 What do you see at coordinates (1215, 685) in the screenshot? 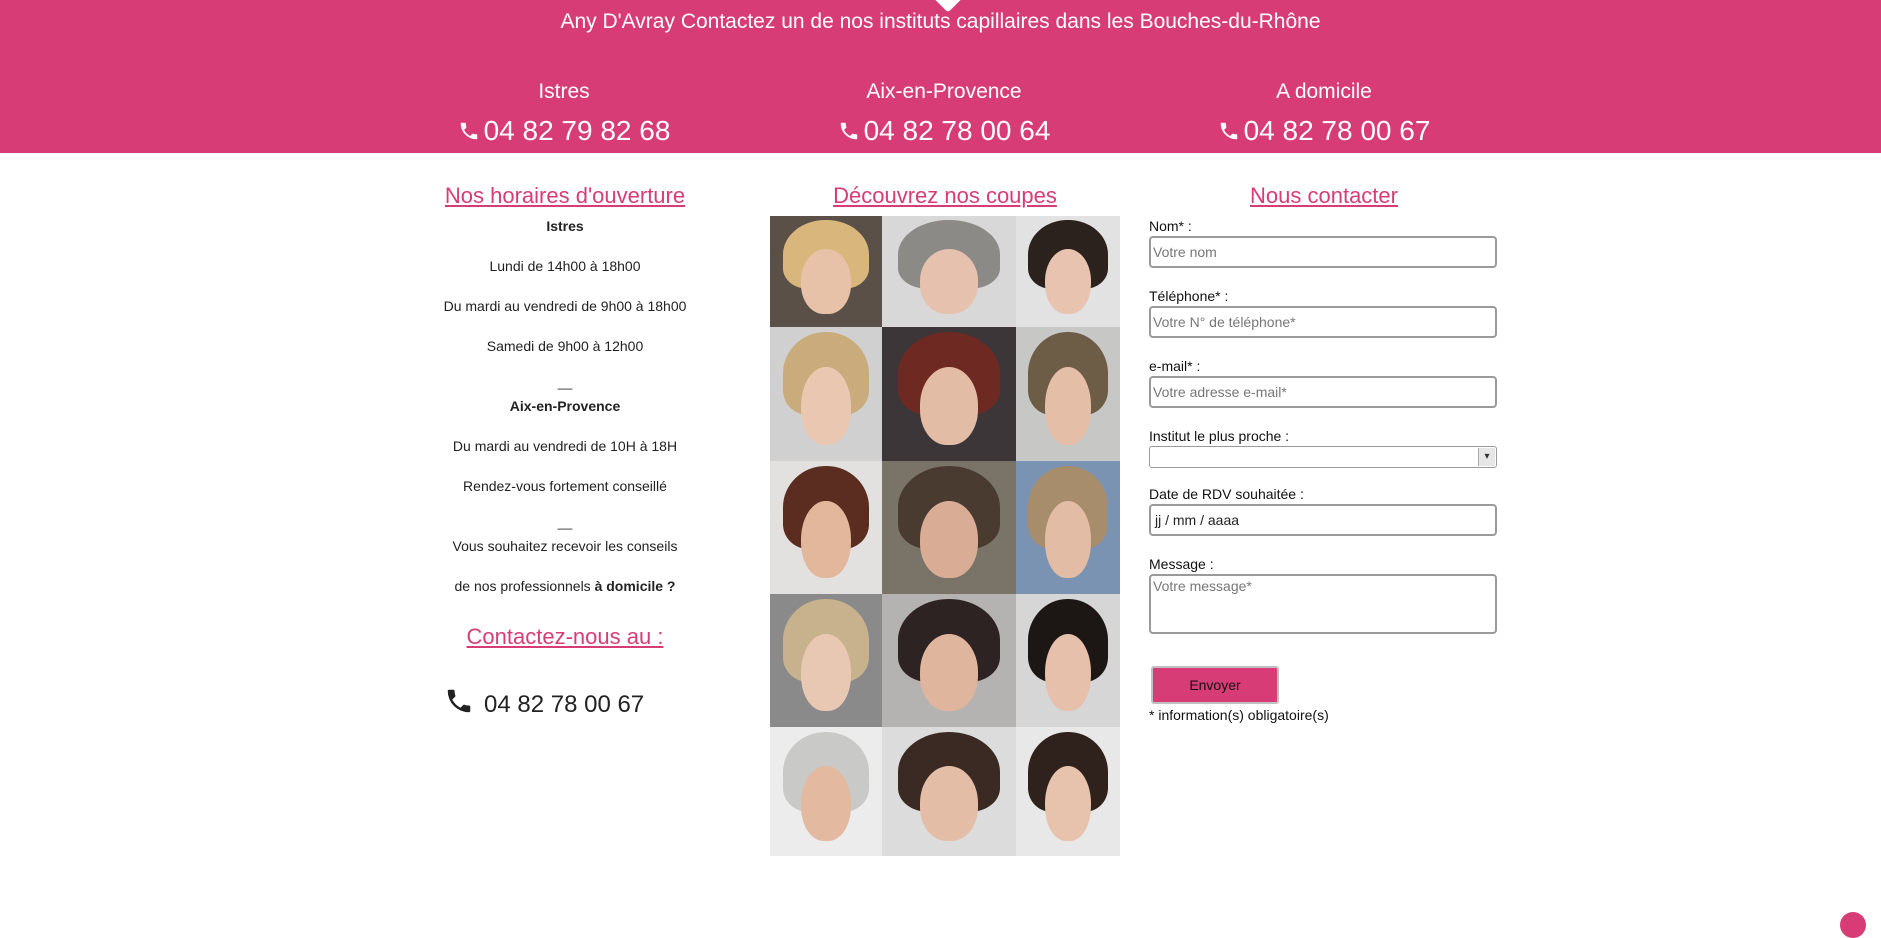
I see `submit-button: Envoyer` at bounding box center [1215, 685].